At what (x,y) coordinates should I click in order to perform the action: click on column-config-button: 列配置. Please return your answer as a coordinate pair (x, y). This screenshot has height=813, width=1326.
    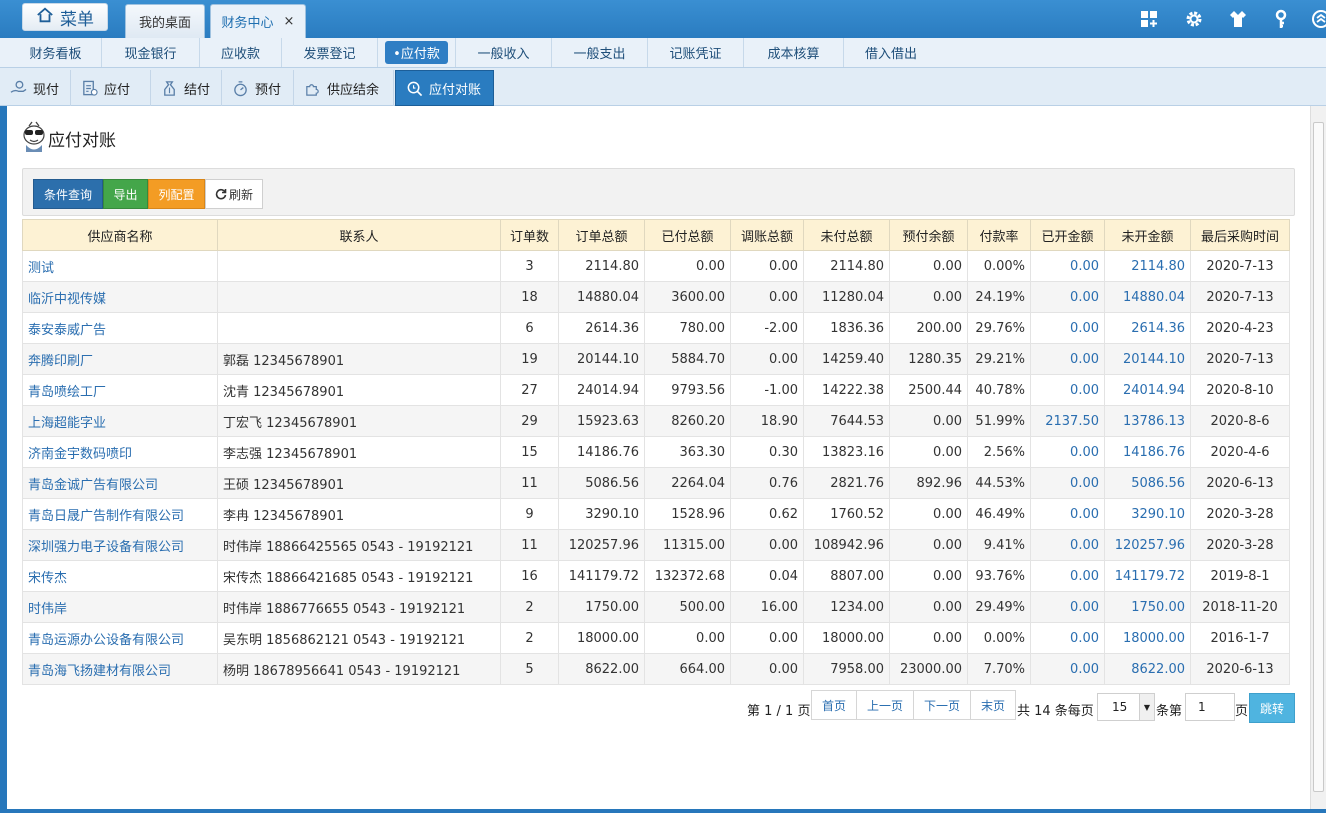
    Looking at the image, I should click on (176, 194).